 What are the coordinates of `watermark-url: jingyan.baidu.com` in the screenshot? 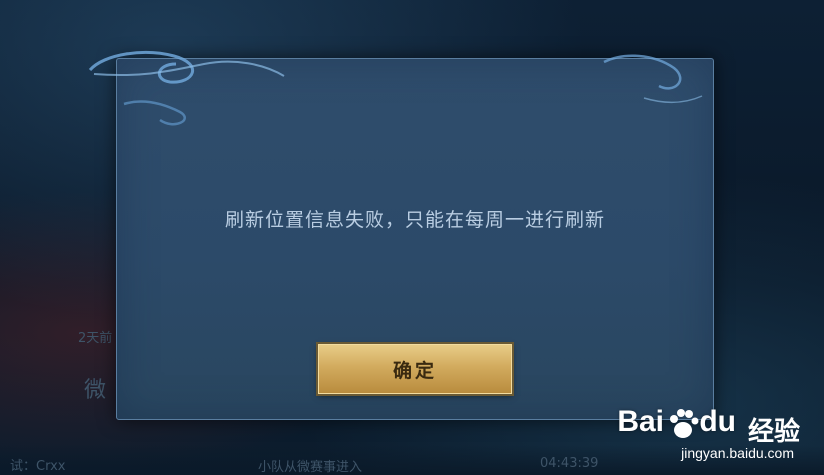 It's located at (737, 453).